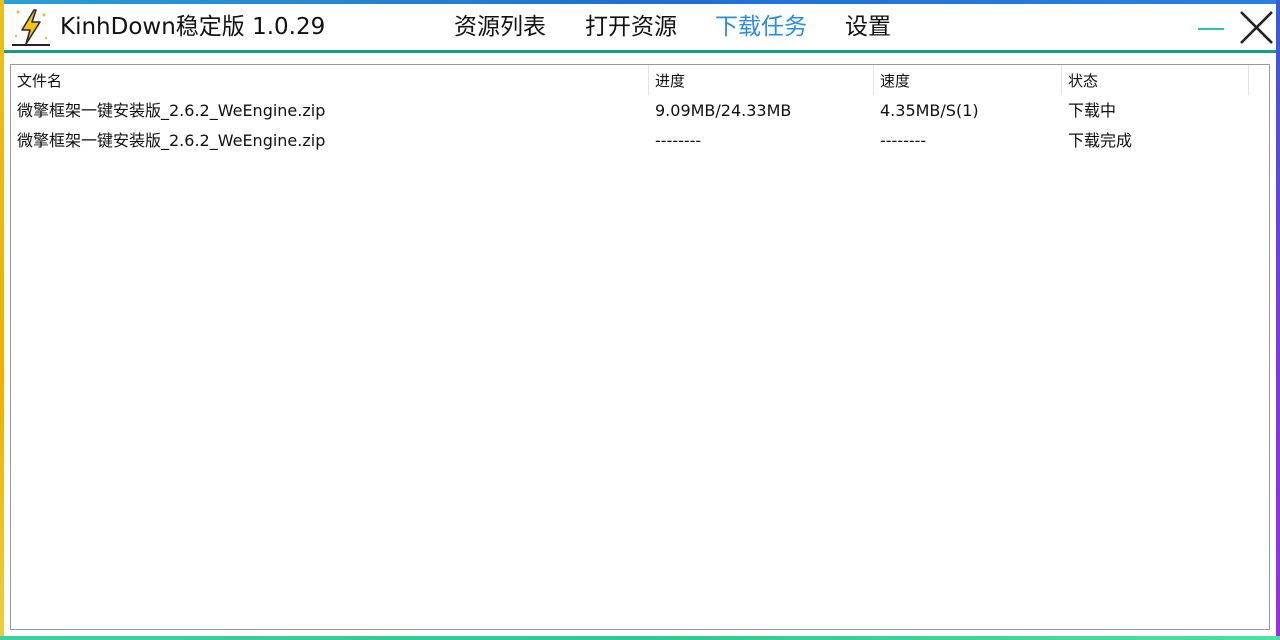  I want to click on window-frame-right, so click(1278, 320).